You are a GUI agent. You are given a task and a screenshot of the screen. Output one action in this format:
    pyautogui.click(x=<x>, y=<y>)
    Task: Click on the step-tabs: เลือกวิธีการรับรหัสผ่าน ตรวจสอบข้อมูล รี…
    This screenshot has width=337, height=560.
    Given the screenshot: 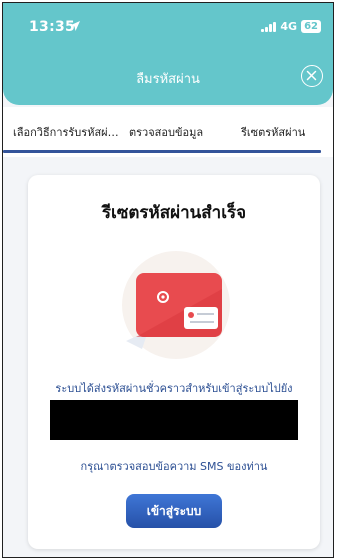 What is the action you would take?
    pyautogui.click(x=168, y=132)
    